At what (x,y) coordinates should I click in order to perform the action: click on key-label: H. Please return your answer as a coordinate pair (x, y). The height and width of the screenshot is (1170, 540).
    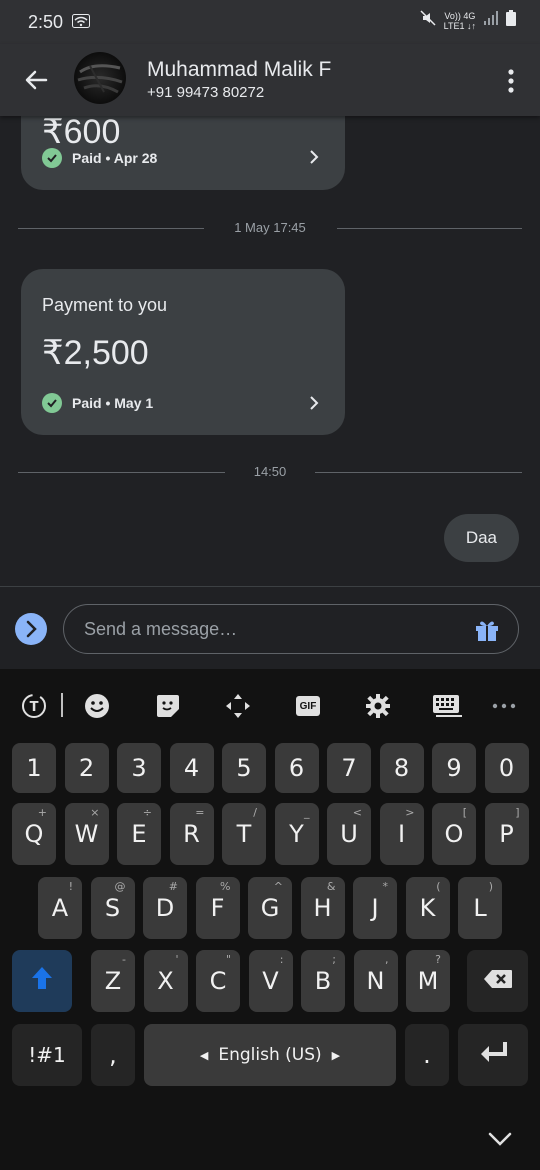
    Looking at the image, I should click on (322, 908).